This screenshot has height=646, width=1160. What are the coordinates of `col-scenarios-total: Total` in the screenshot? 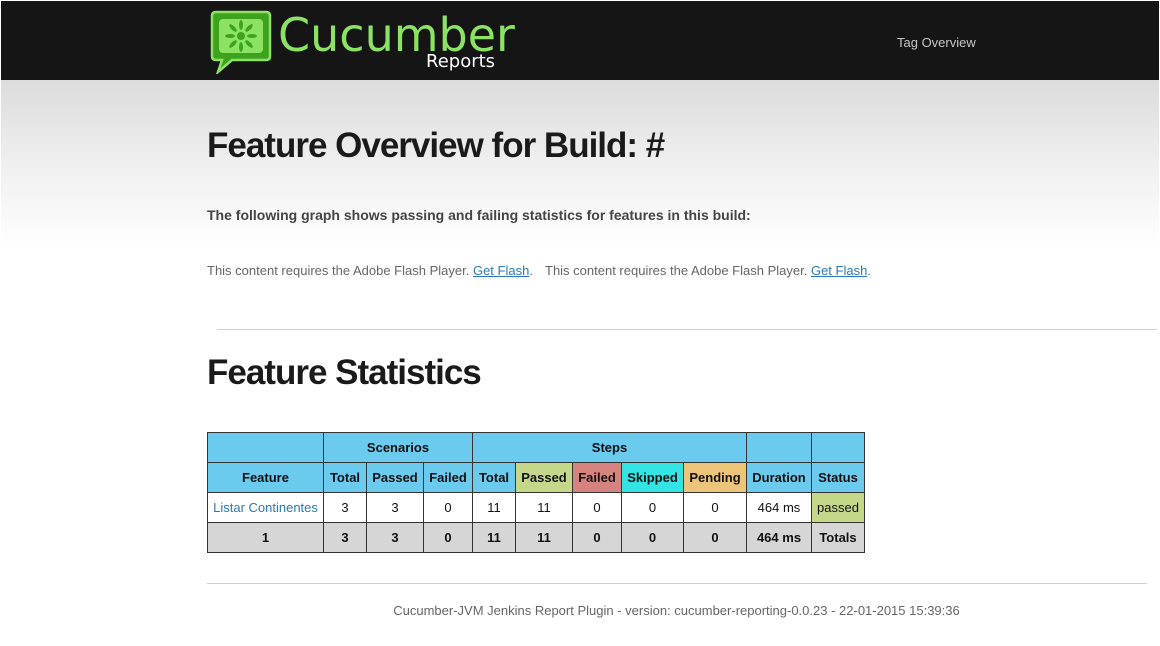 It's located at (345, 477).